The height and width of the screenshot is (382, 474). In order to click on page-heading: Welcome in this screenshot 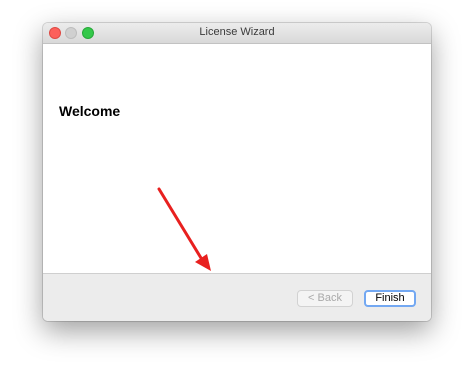, I will do `click(90, 111)`.